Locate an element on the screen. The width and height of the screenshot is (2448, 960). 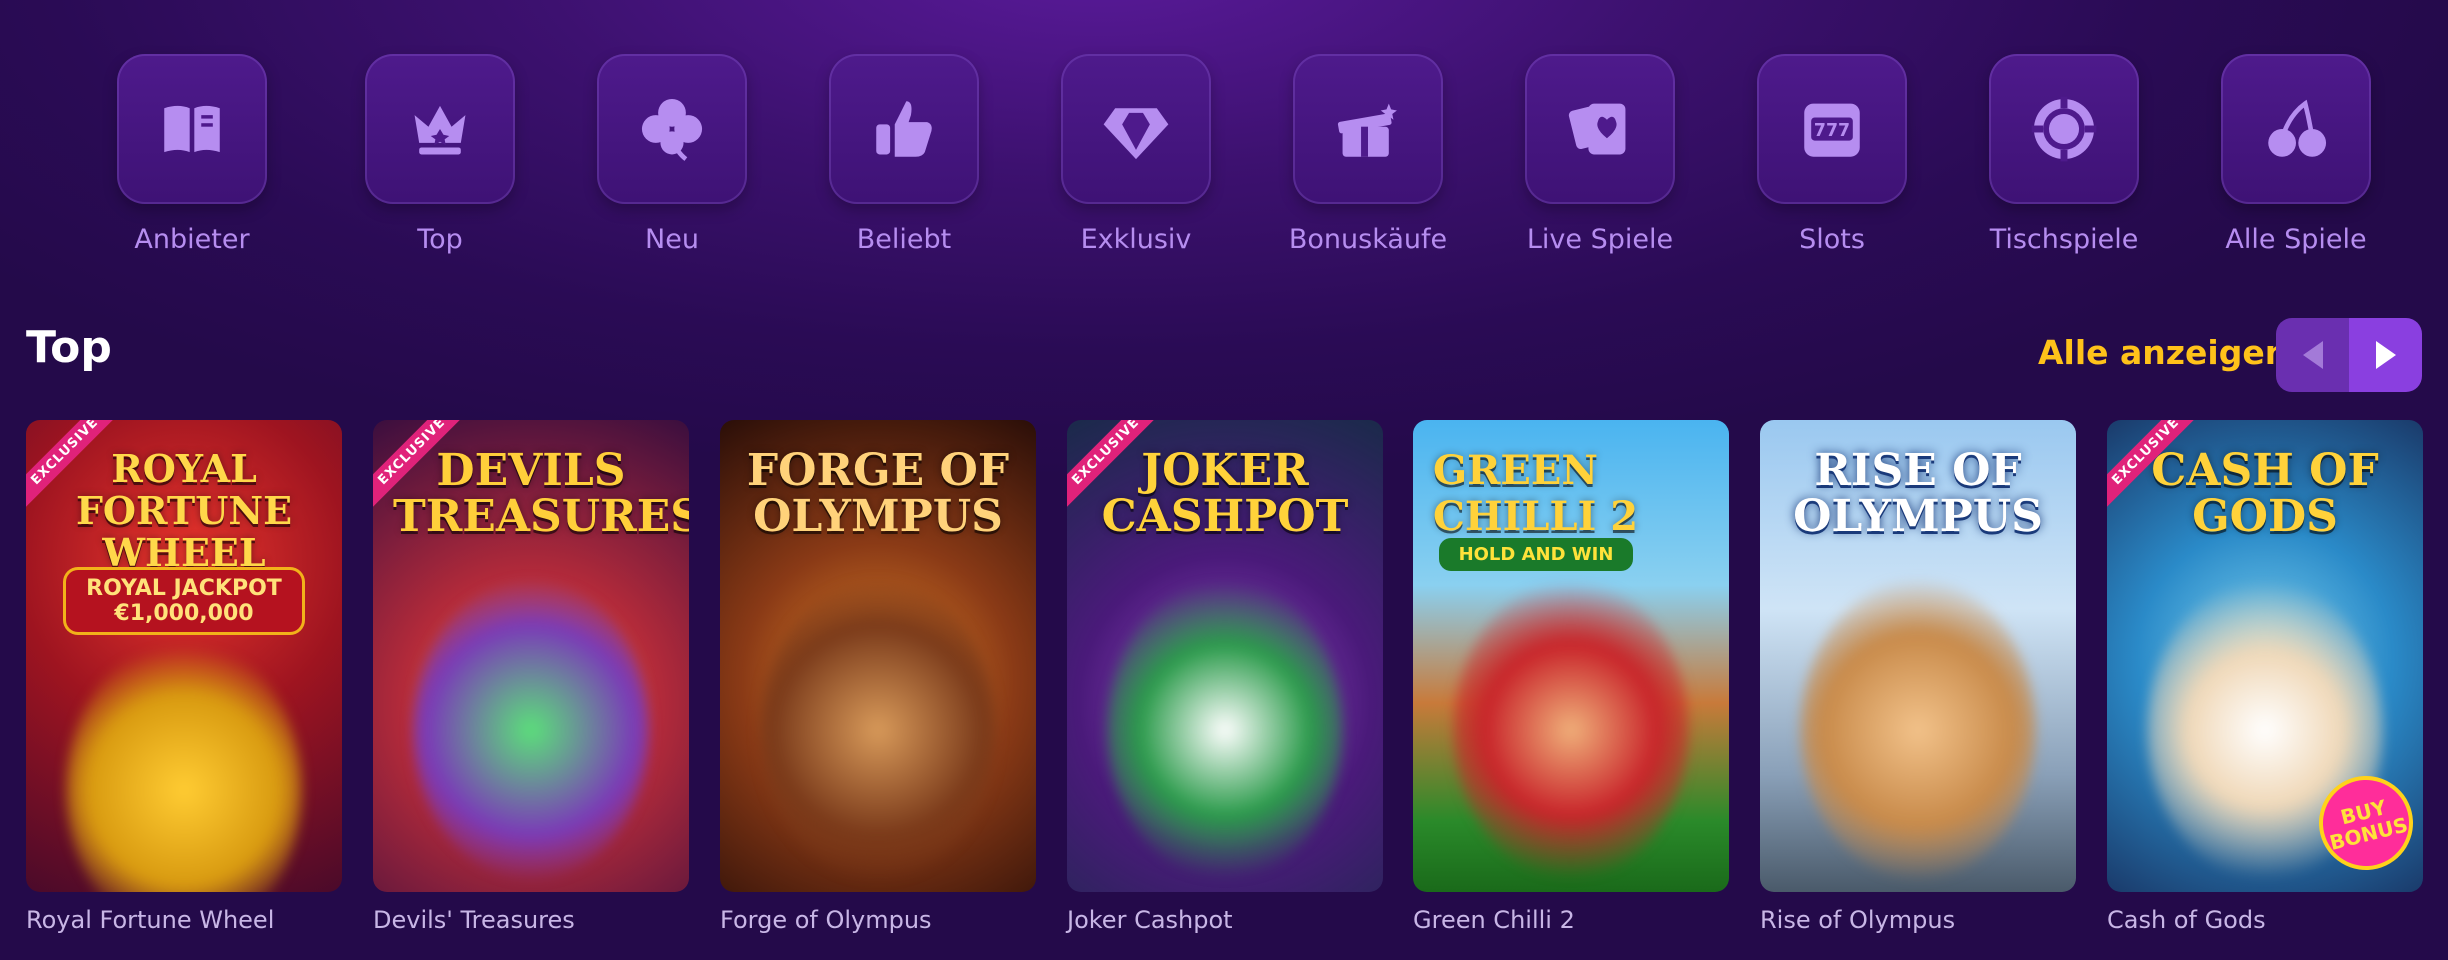
game-logo: FORGE OF OLYMPUS is located at coordinates (878, 493).